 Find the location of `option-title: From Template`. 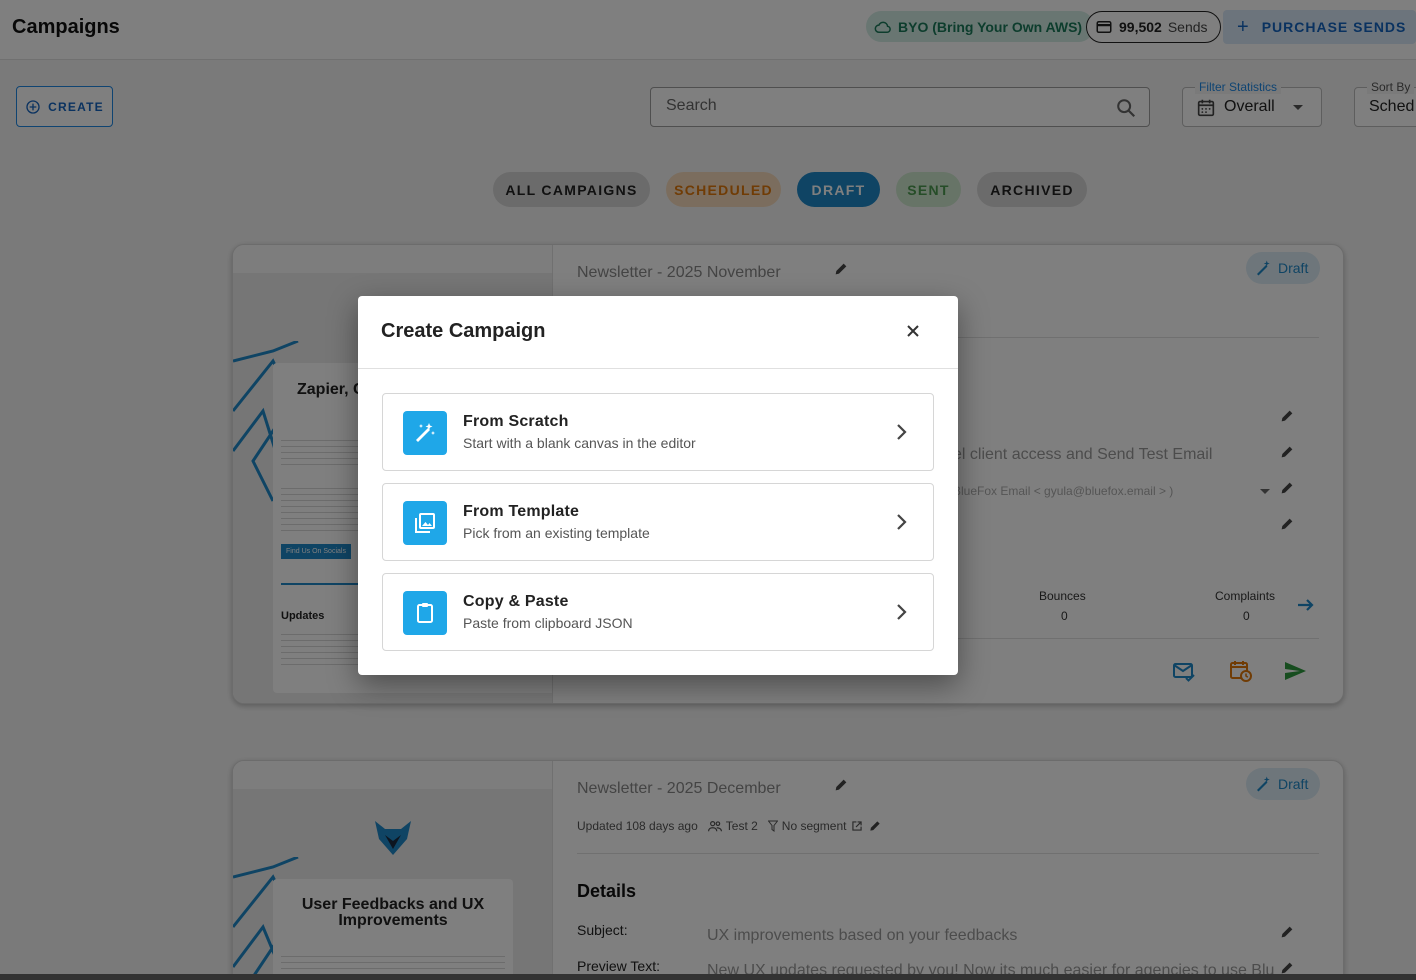

option-title: From Template is located at coordinates (521, 511).